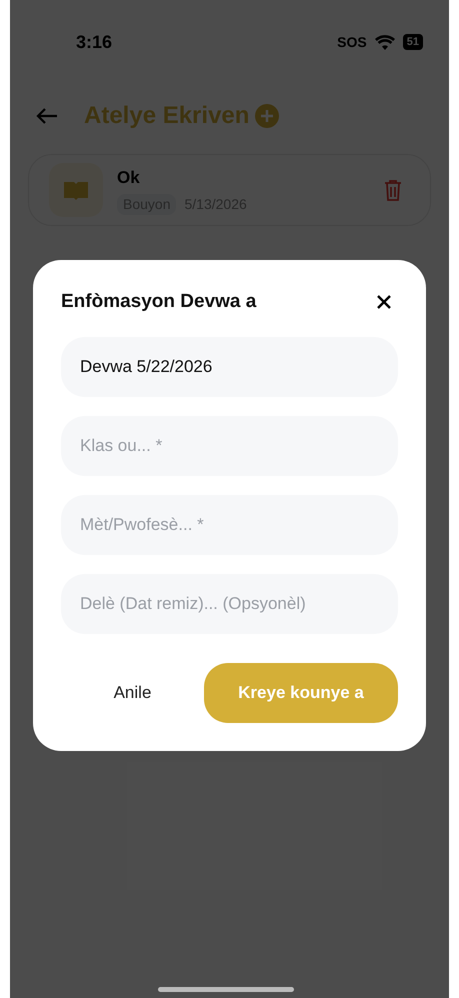 The height and width of the screenshot is (998, 459). I want to click on input-field: Delè (Dat remiz)... (Opsyonèl), so click(229, 604).